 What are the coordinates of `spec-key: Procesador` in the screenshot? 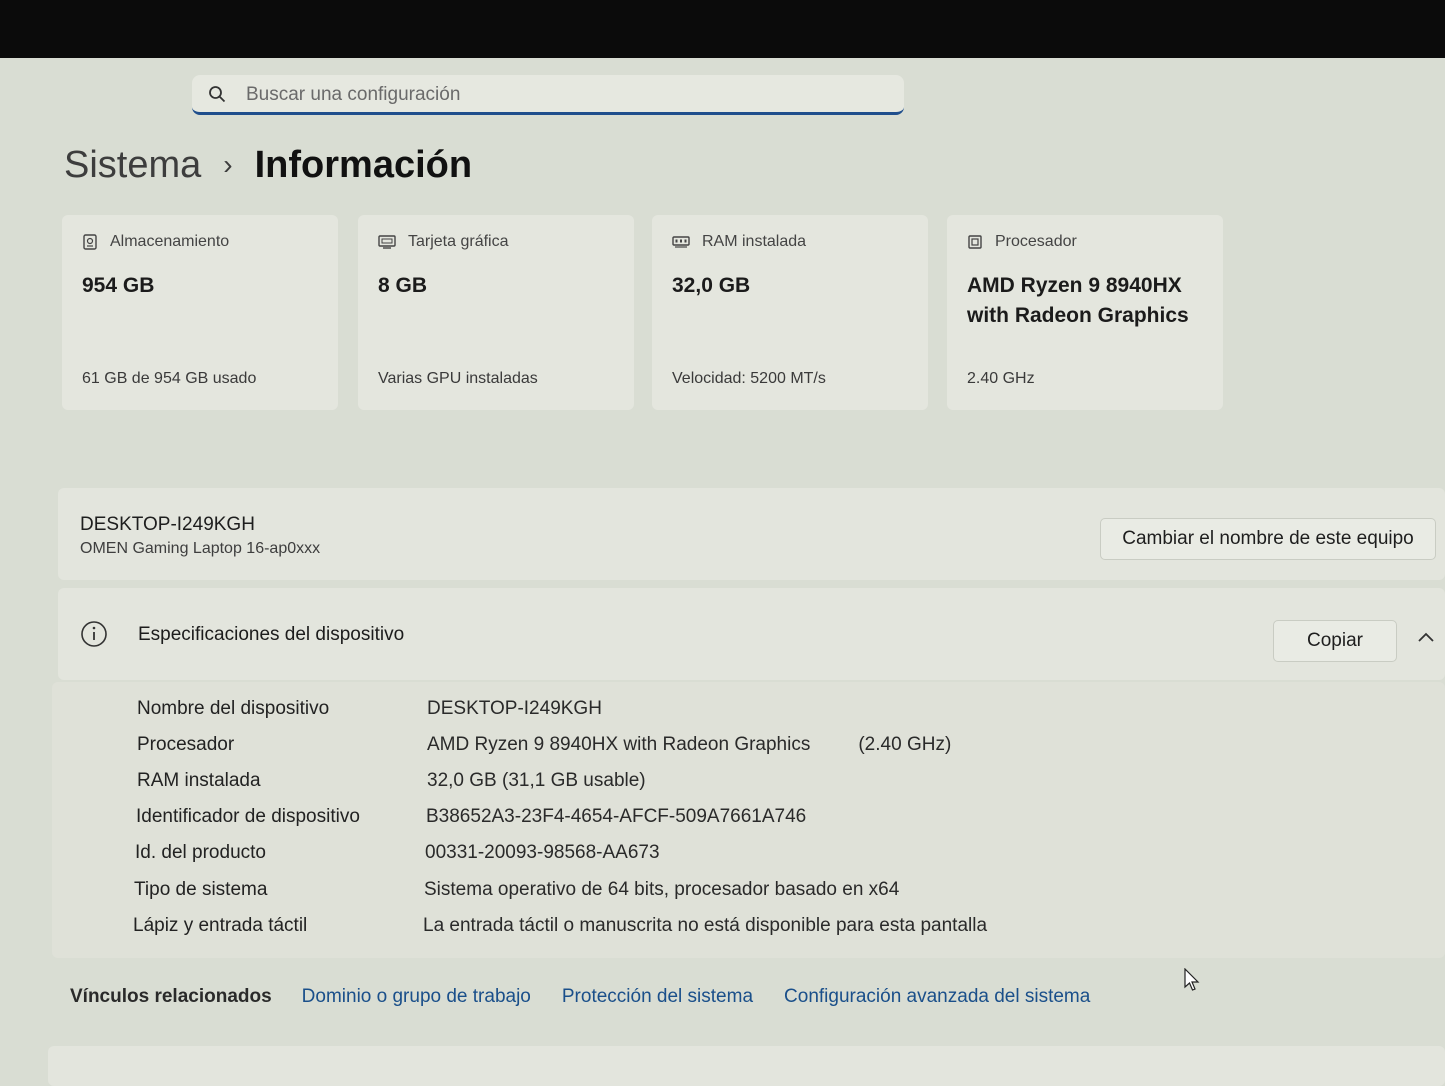 It's located at (186, 744).